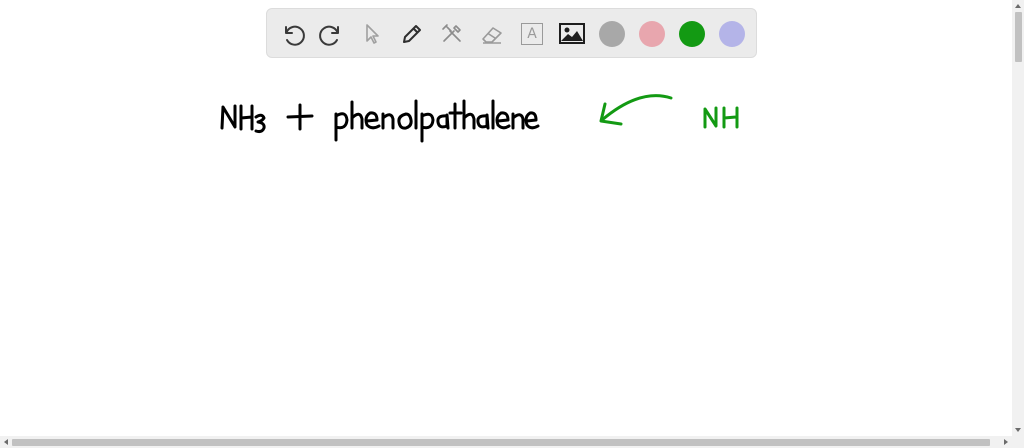  I want to click on redo-button, so click(332, 34).